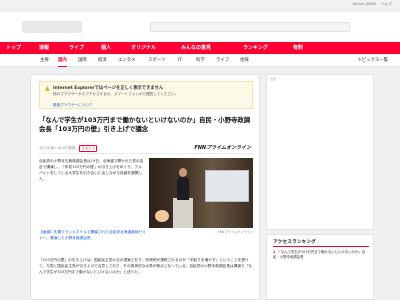  I want to click on ranking-item-text: 「なんで学生が103万円まで働かないといけないのか」自民・小野寺政調会長, so click(319, 255).